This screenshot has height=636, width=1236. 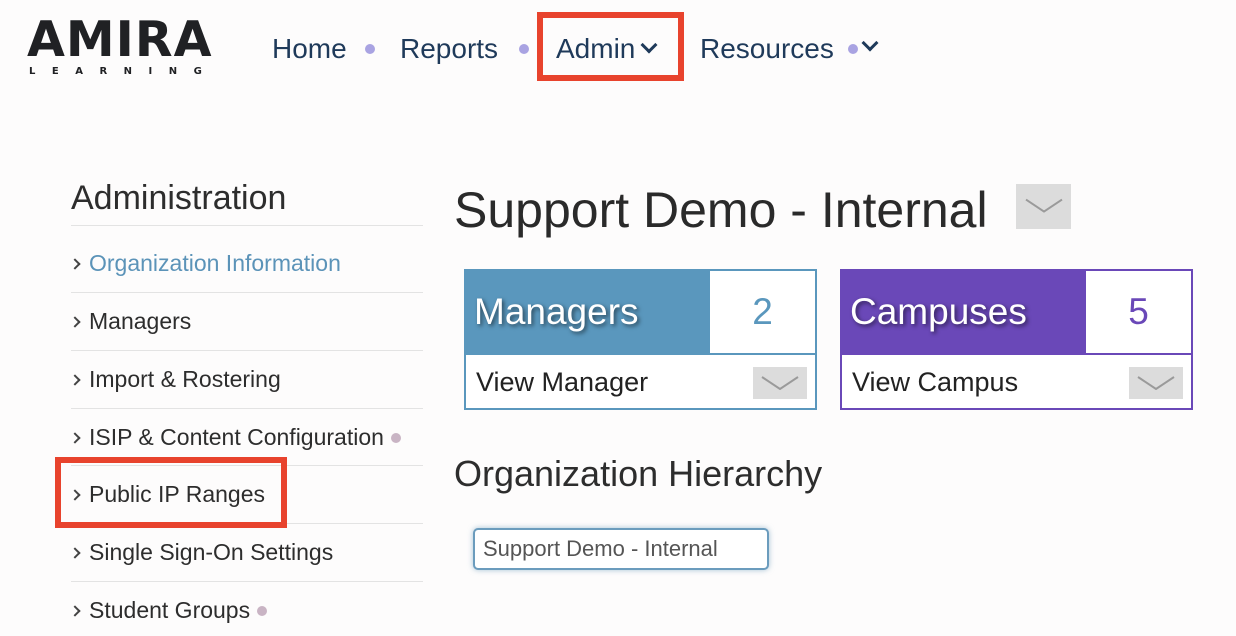 What do you see at coordinates (170, 610) in the screenshot?
I see `sidebar-item-label: Student Groups` at bounding box center [170, 610].